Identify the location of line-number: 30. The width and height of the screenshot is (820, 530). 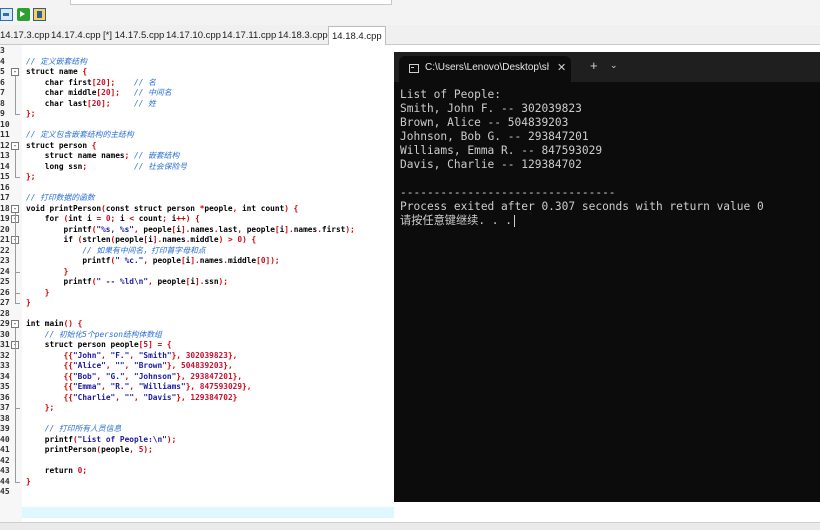
(5, 334).